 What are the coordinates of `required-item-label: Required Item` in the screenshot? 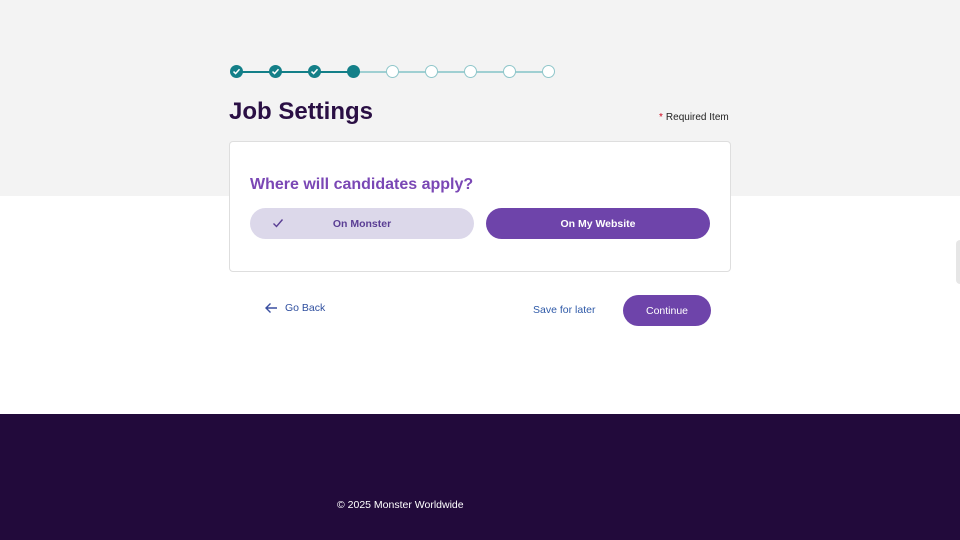 It's located at (697, 117).